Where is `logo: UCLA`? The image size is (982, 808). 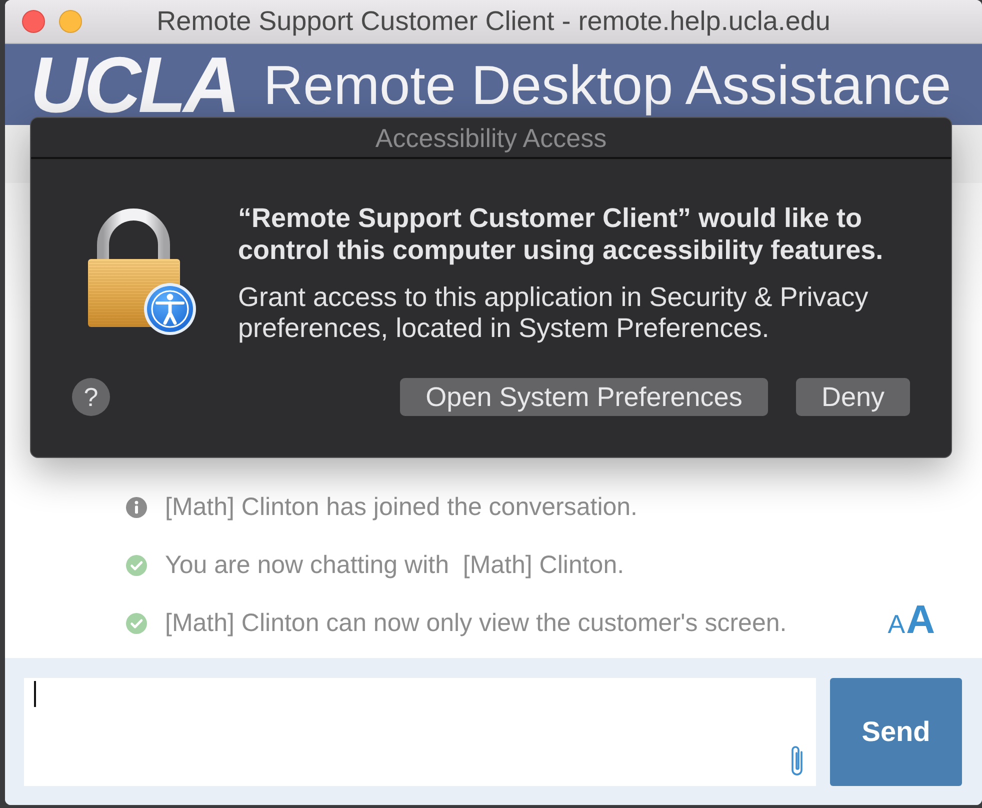 logo: UCLA is located at coordinates (134, 84).